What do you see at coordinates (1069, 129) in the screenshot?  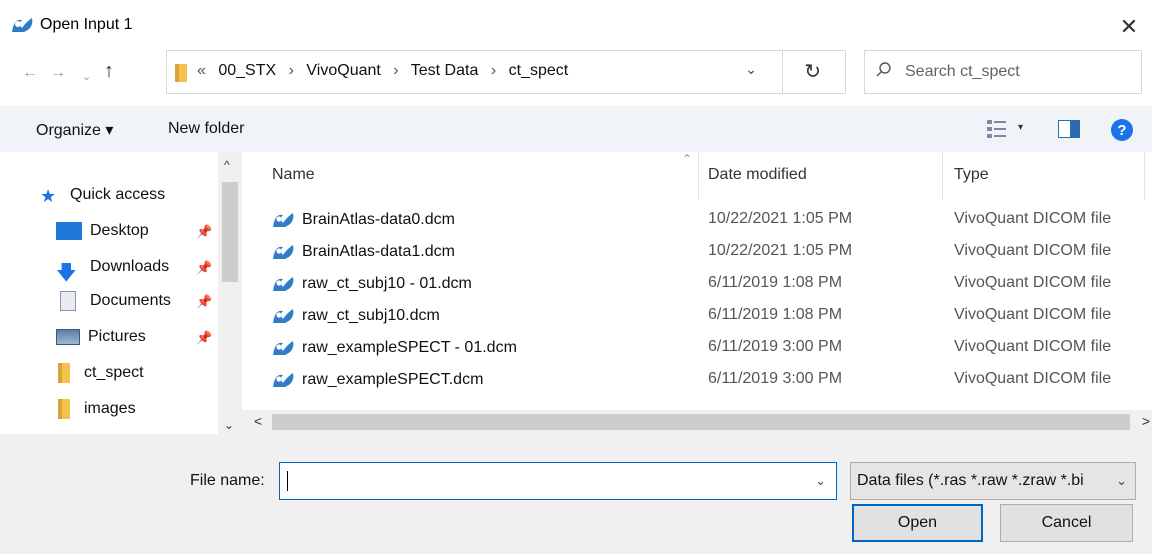 I see `preview-pane-icon` at bounding box center [1069, 129].